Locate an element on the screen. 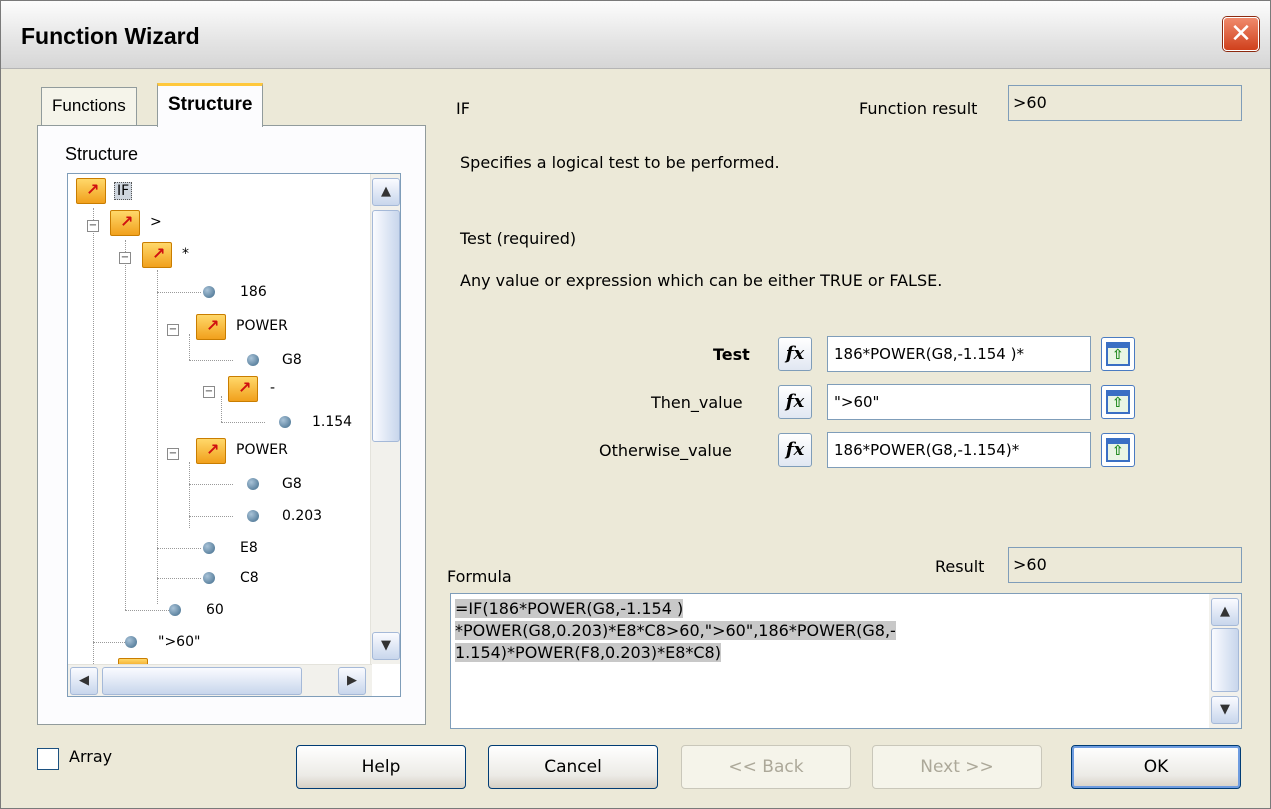  tree-node: * is located at coordinates (185, 254).